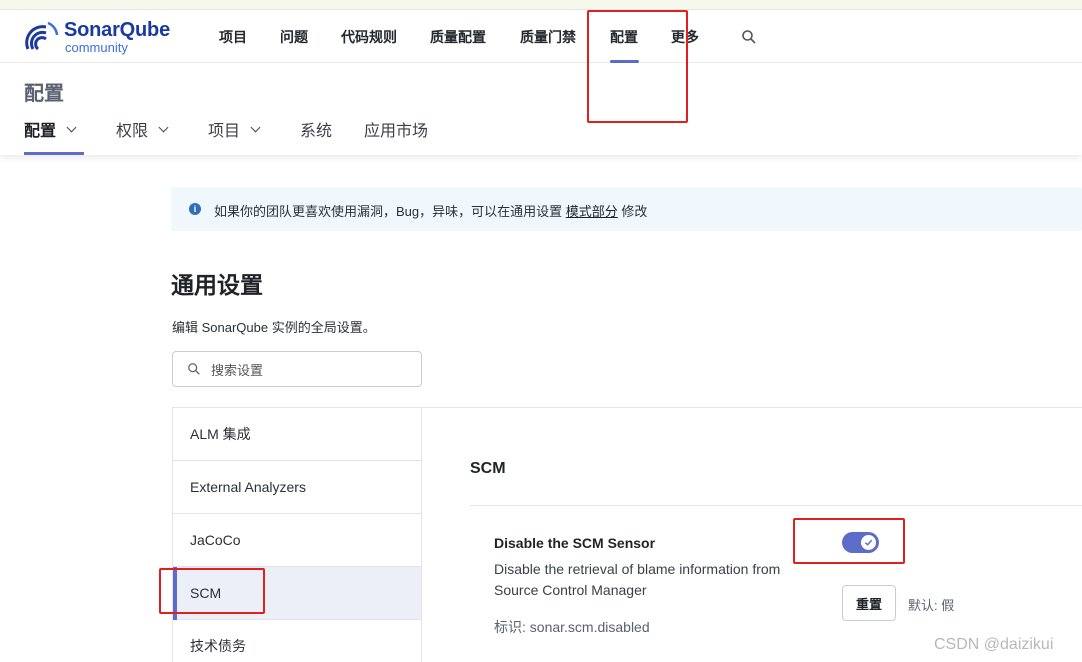  I want to click on watermark: CSDN @daizikui, so click(994, 644).